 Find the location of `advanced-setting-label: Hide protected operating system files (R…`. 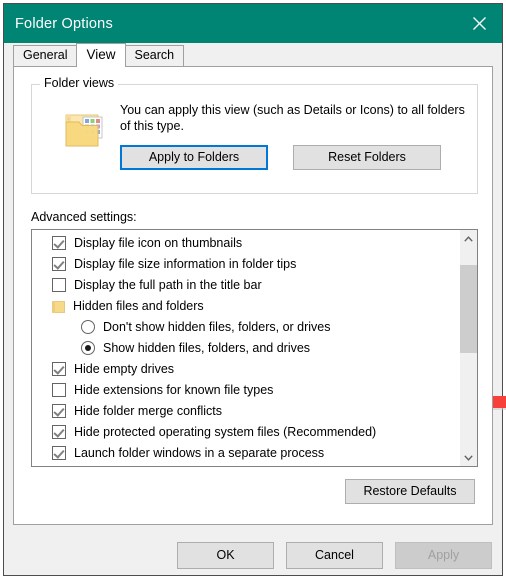

advanced-setting-label: Hide protected operating system files (R… is located at coordinates (225, 431).